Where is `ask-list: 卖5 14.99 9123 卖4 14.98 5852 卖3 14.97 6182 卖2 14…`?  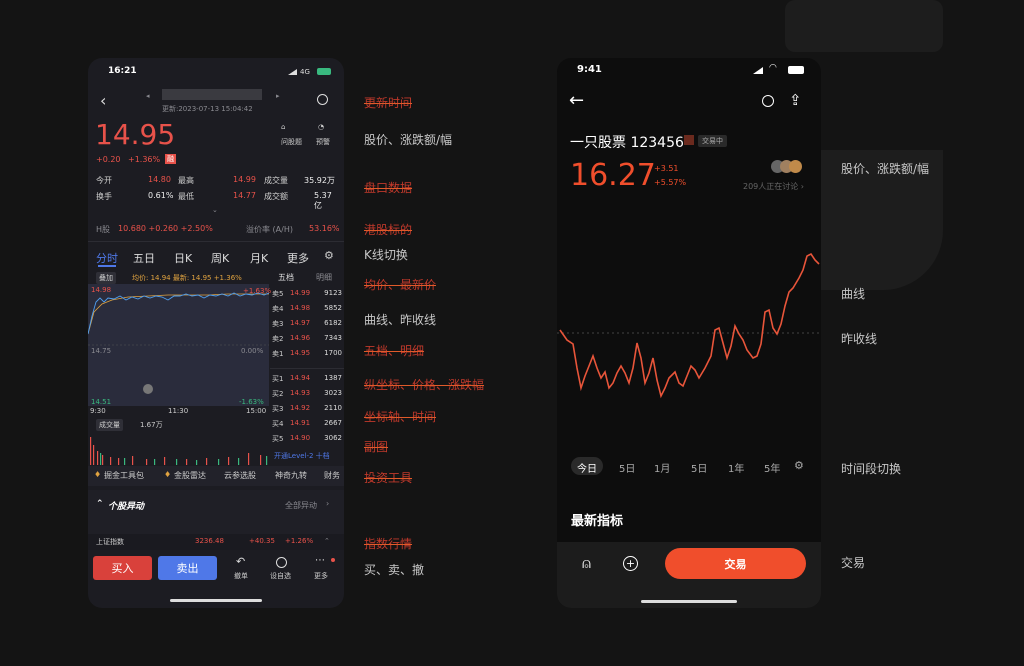 ask-list: 卖5 14.99 9123 卖4 14.98 5852 卖3 14.97 6182 卖2 14… is located at coordinates (307, 323).